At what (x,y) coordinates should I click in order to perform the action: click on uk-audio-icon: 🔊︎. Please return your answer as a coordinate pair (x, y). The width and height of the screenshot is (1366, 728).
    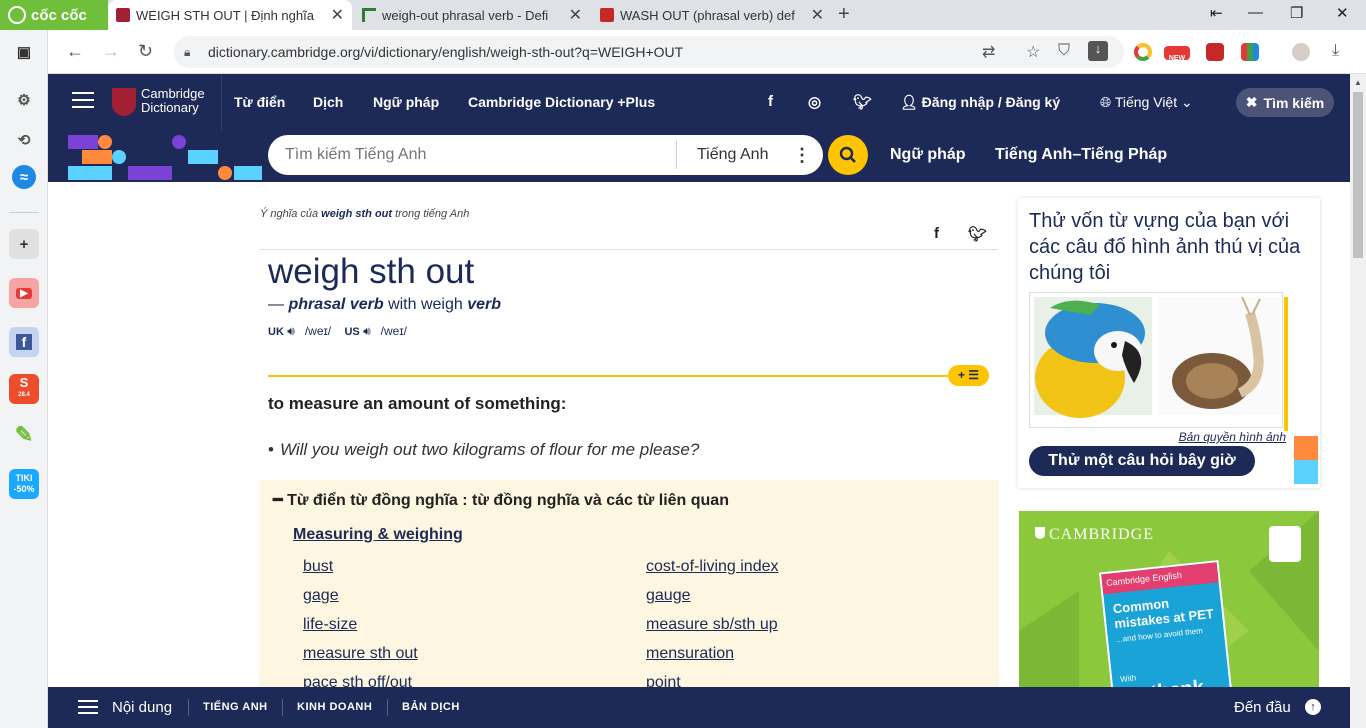
    Looking at the image, I should click on (291, 331).